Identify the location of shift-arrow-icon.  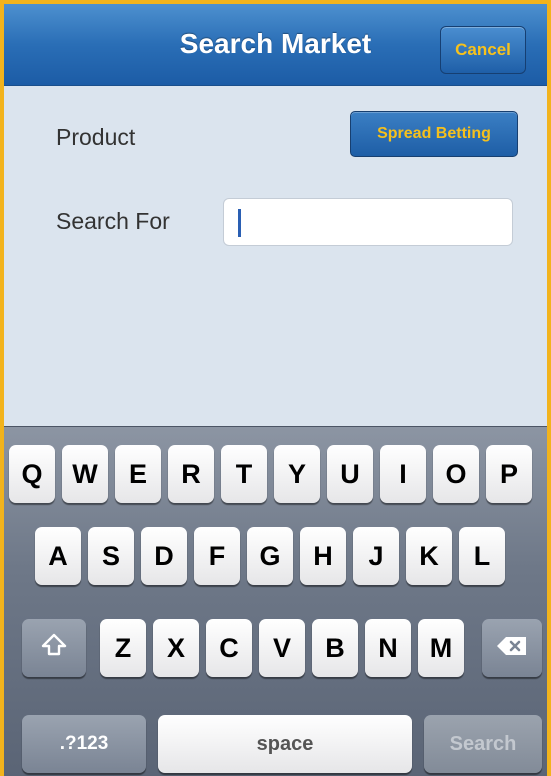
(54, 648).